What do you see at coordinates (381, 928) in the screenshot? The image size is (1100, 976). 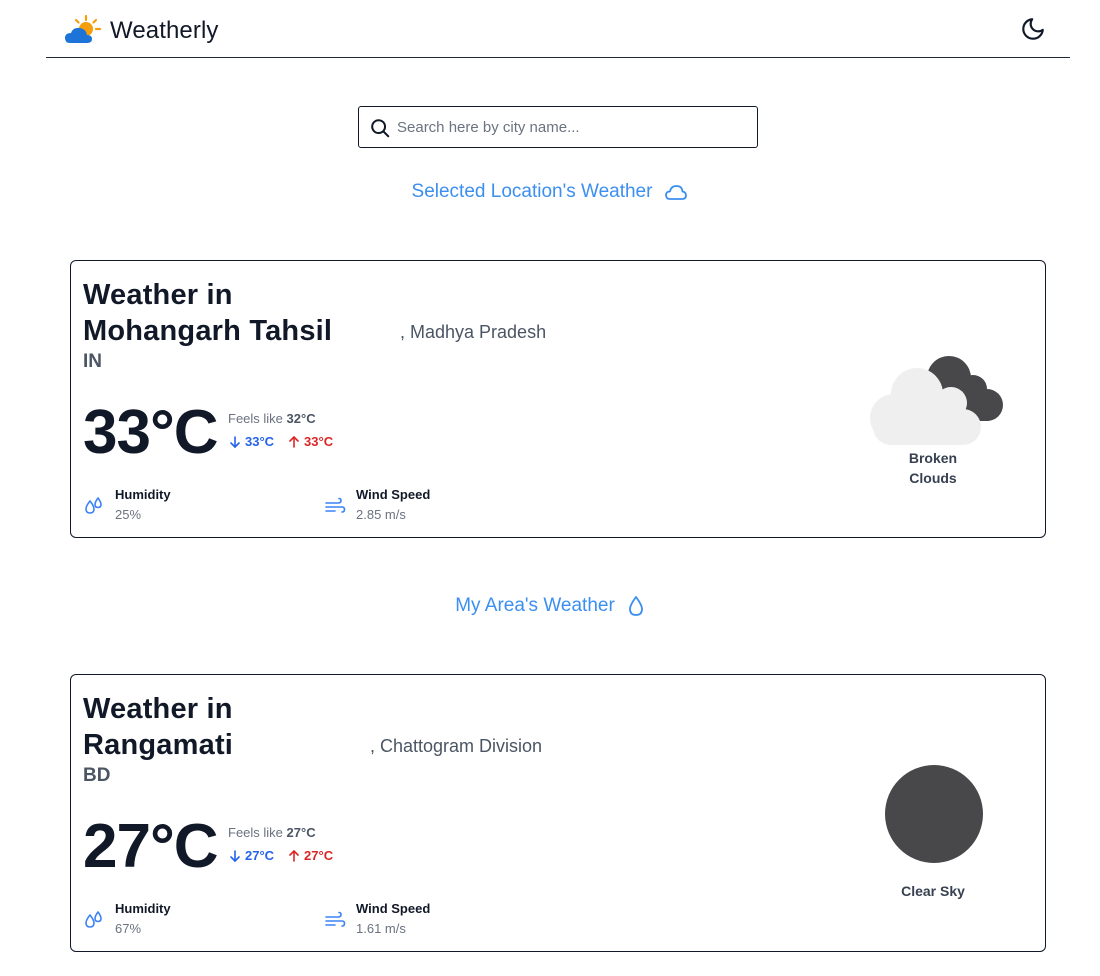 I see `wind-speed-value: 1.61 m/s` at bounding box center [381, 928].